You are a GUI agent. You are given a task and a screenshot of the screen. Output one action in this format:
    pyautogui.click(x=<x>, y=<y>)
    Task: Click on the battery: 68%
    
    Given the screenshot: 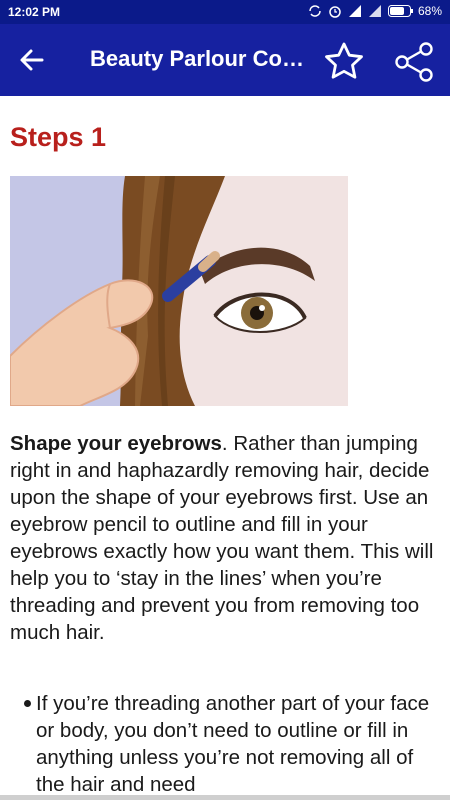 What is the action you would take?
    pyautogui.click(x=414, y=11)
    